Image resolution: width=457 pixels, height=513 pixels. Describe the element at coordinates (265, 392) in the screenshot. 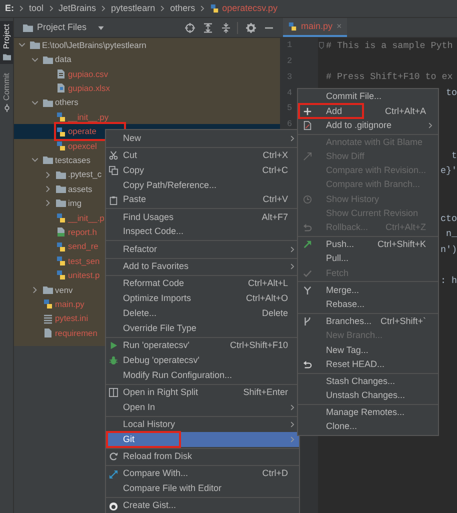

I see `shortcut-text: Shift+Enter` at that location.